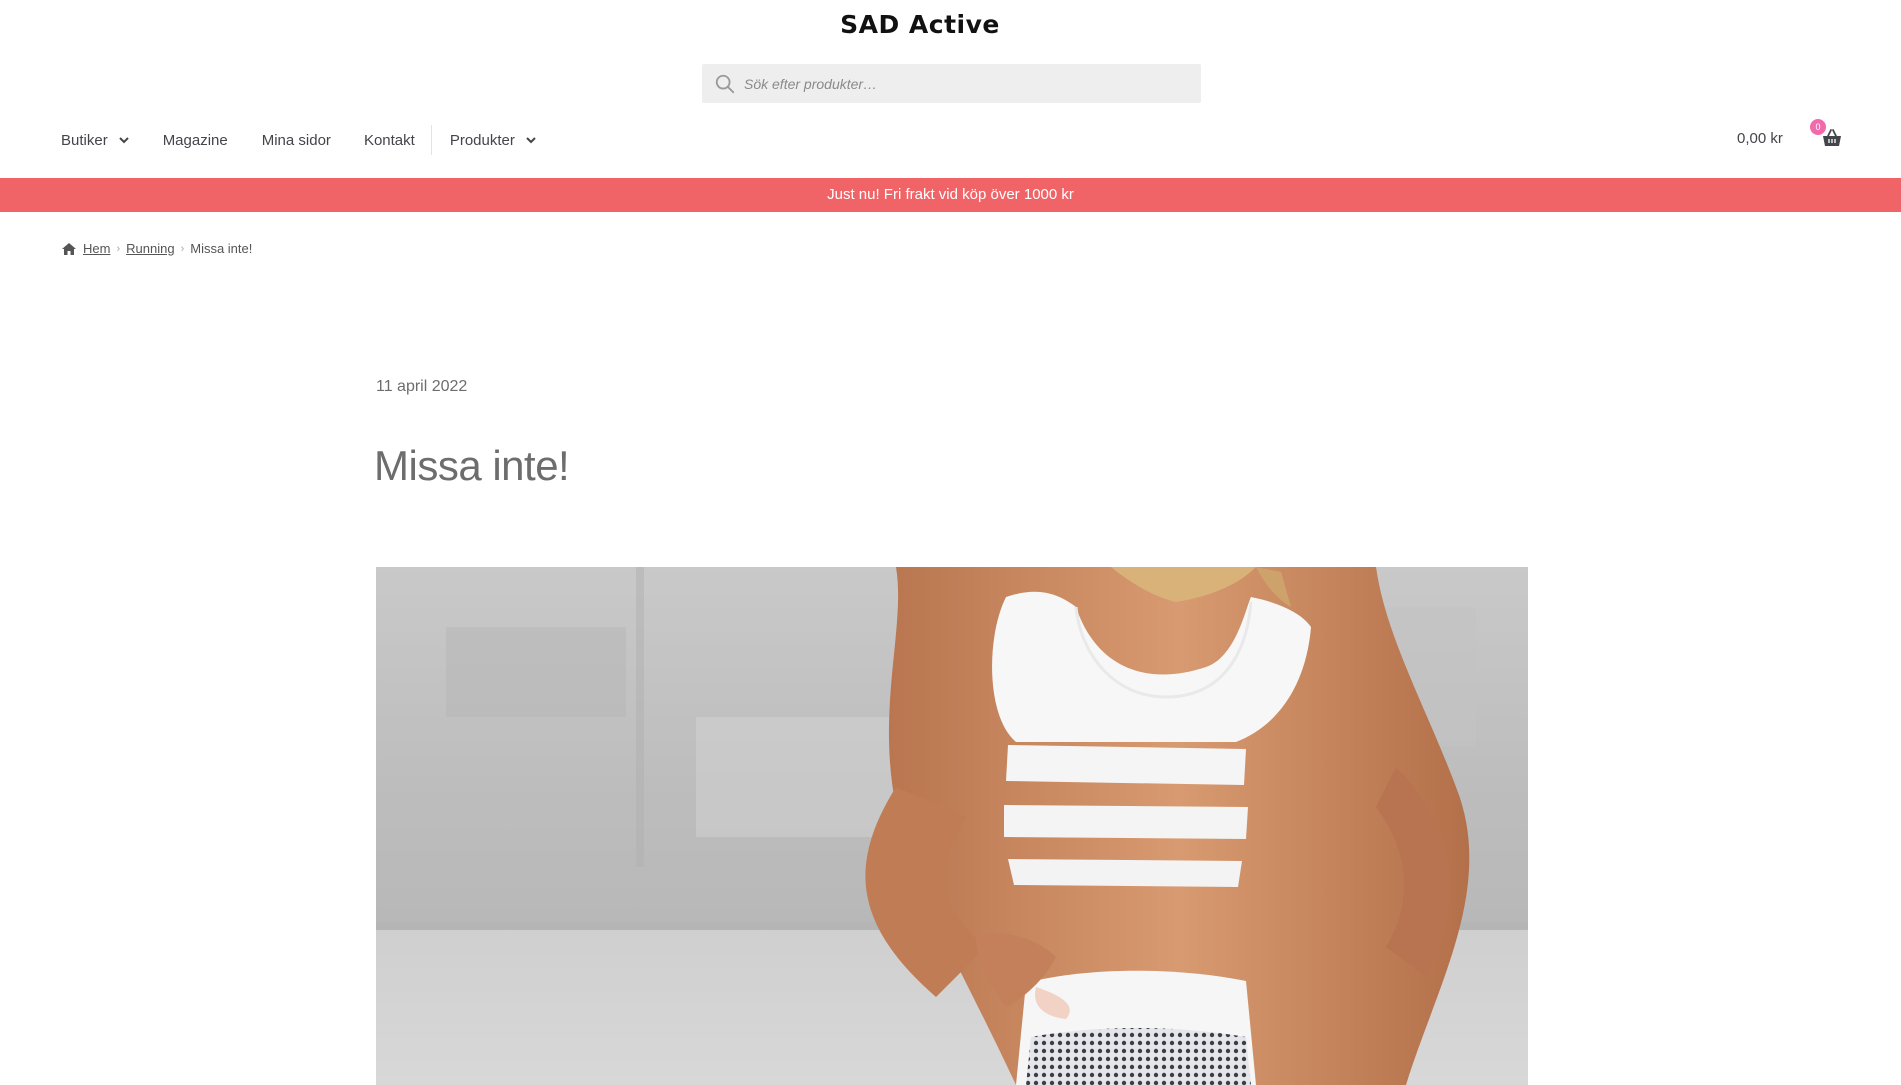 The height and width of the screenshot is (1085, 1901). I want to click on home-icon, so click(69, 248).